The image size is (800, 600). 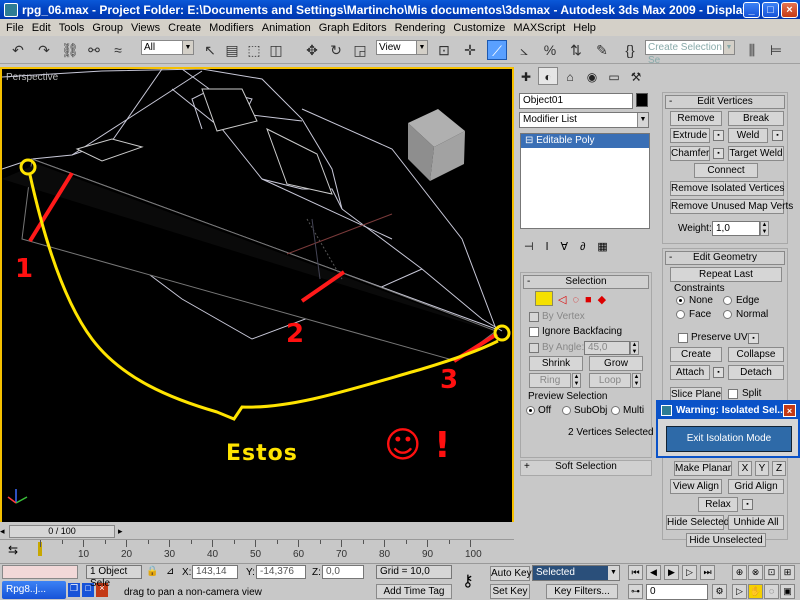 I want to click on relax-button: Relax, so click(x=718, y=504).